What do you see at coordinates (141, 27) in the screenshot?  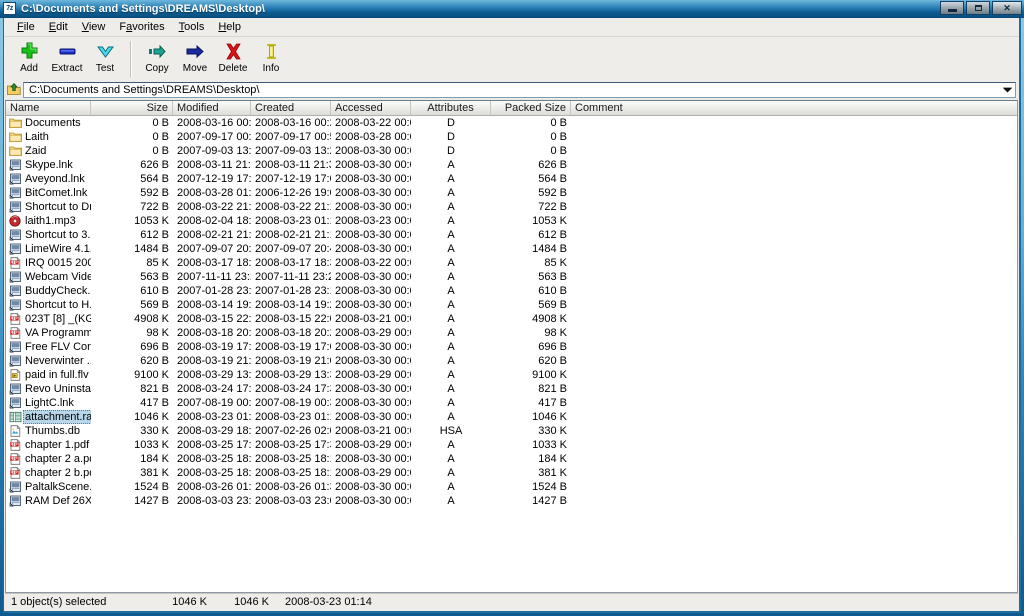 I see `menu-item-favorites: Favorites` at bounding box center [141, 27].